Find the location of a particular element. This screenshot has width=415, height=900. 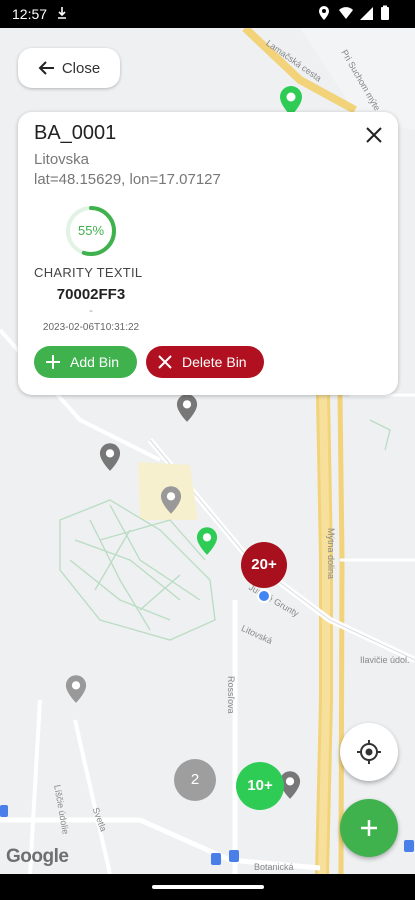

home-gesture-handle is located at coordinates (208, 887).